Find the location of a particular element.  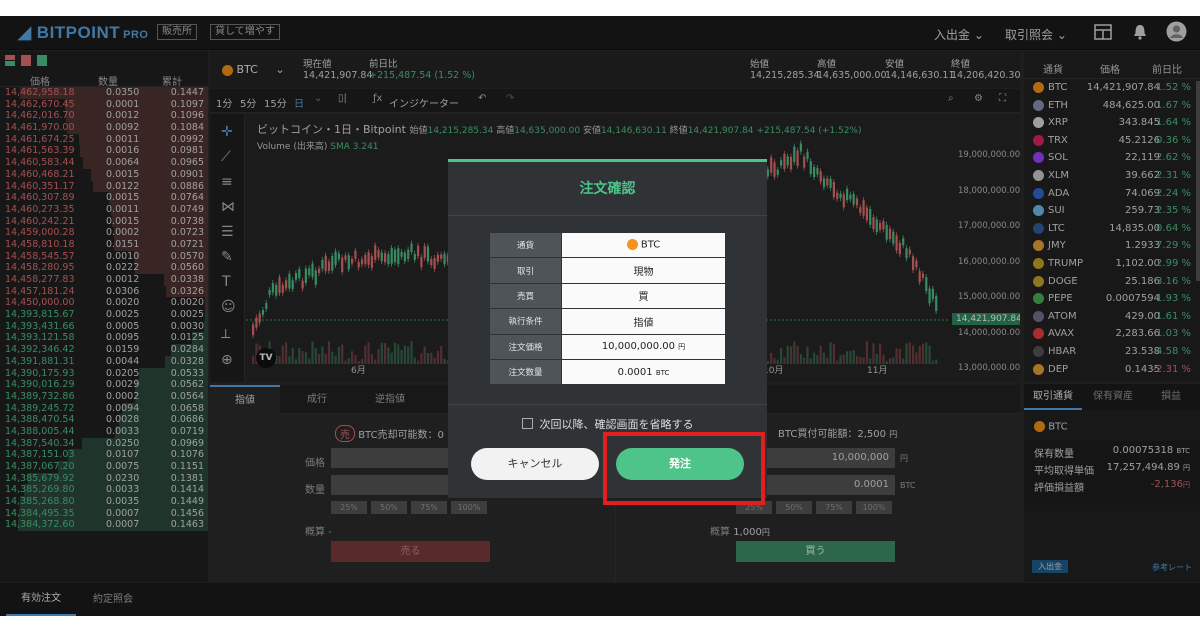

highlight-box is located at coordinates (684, 468).